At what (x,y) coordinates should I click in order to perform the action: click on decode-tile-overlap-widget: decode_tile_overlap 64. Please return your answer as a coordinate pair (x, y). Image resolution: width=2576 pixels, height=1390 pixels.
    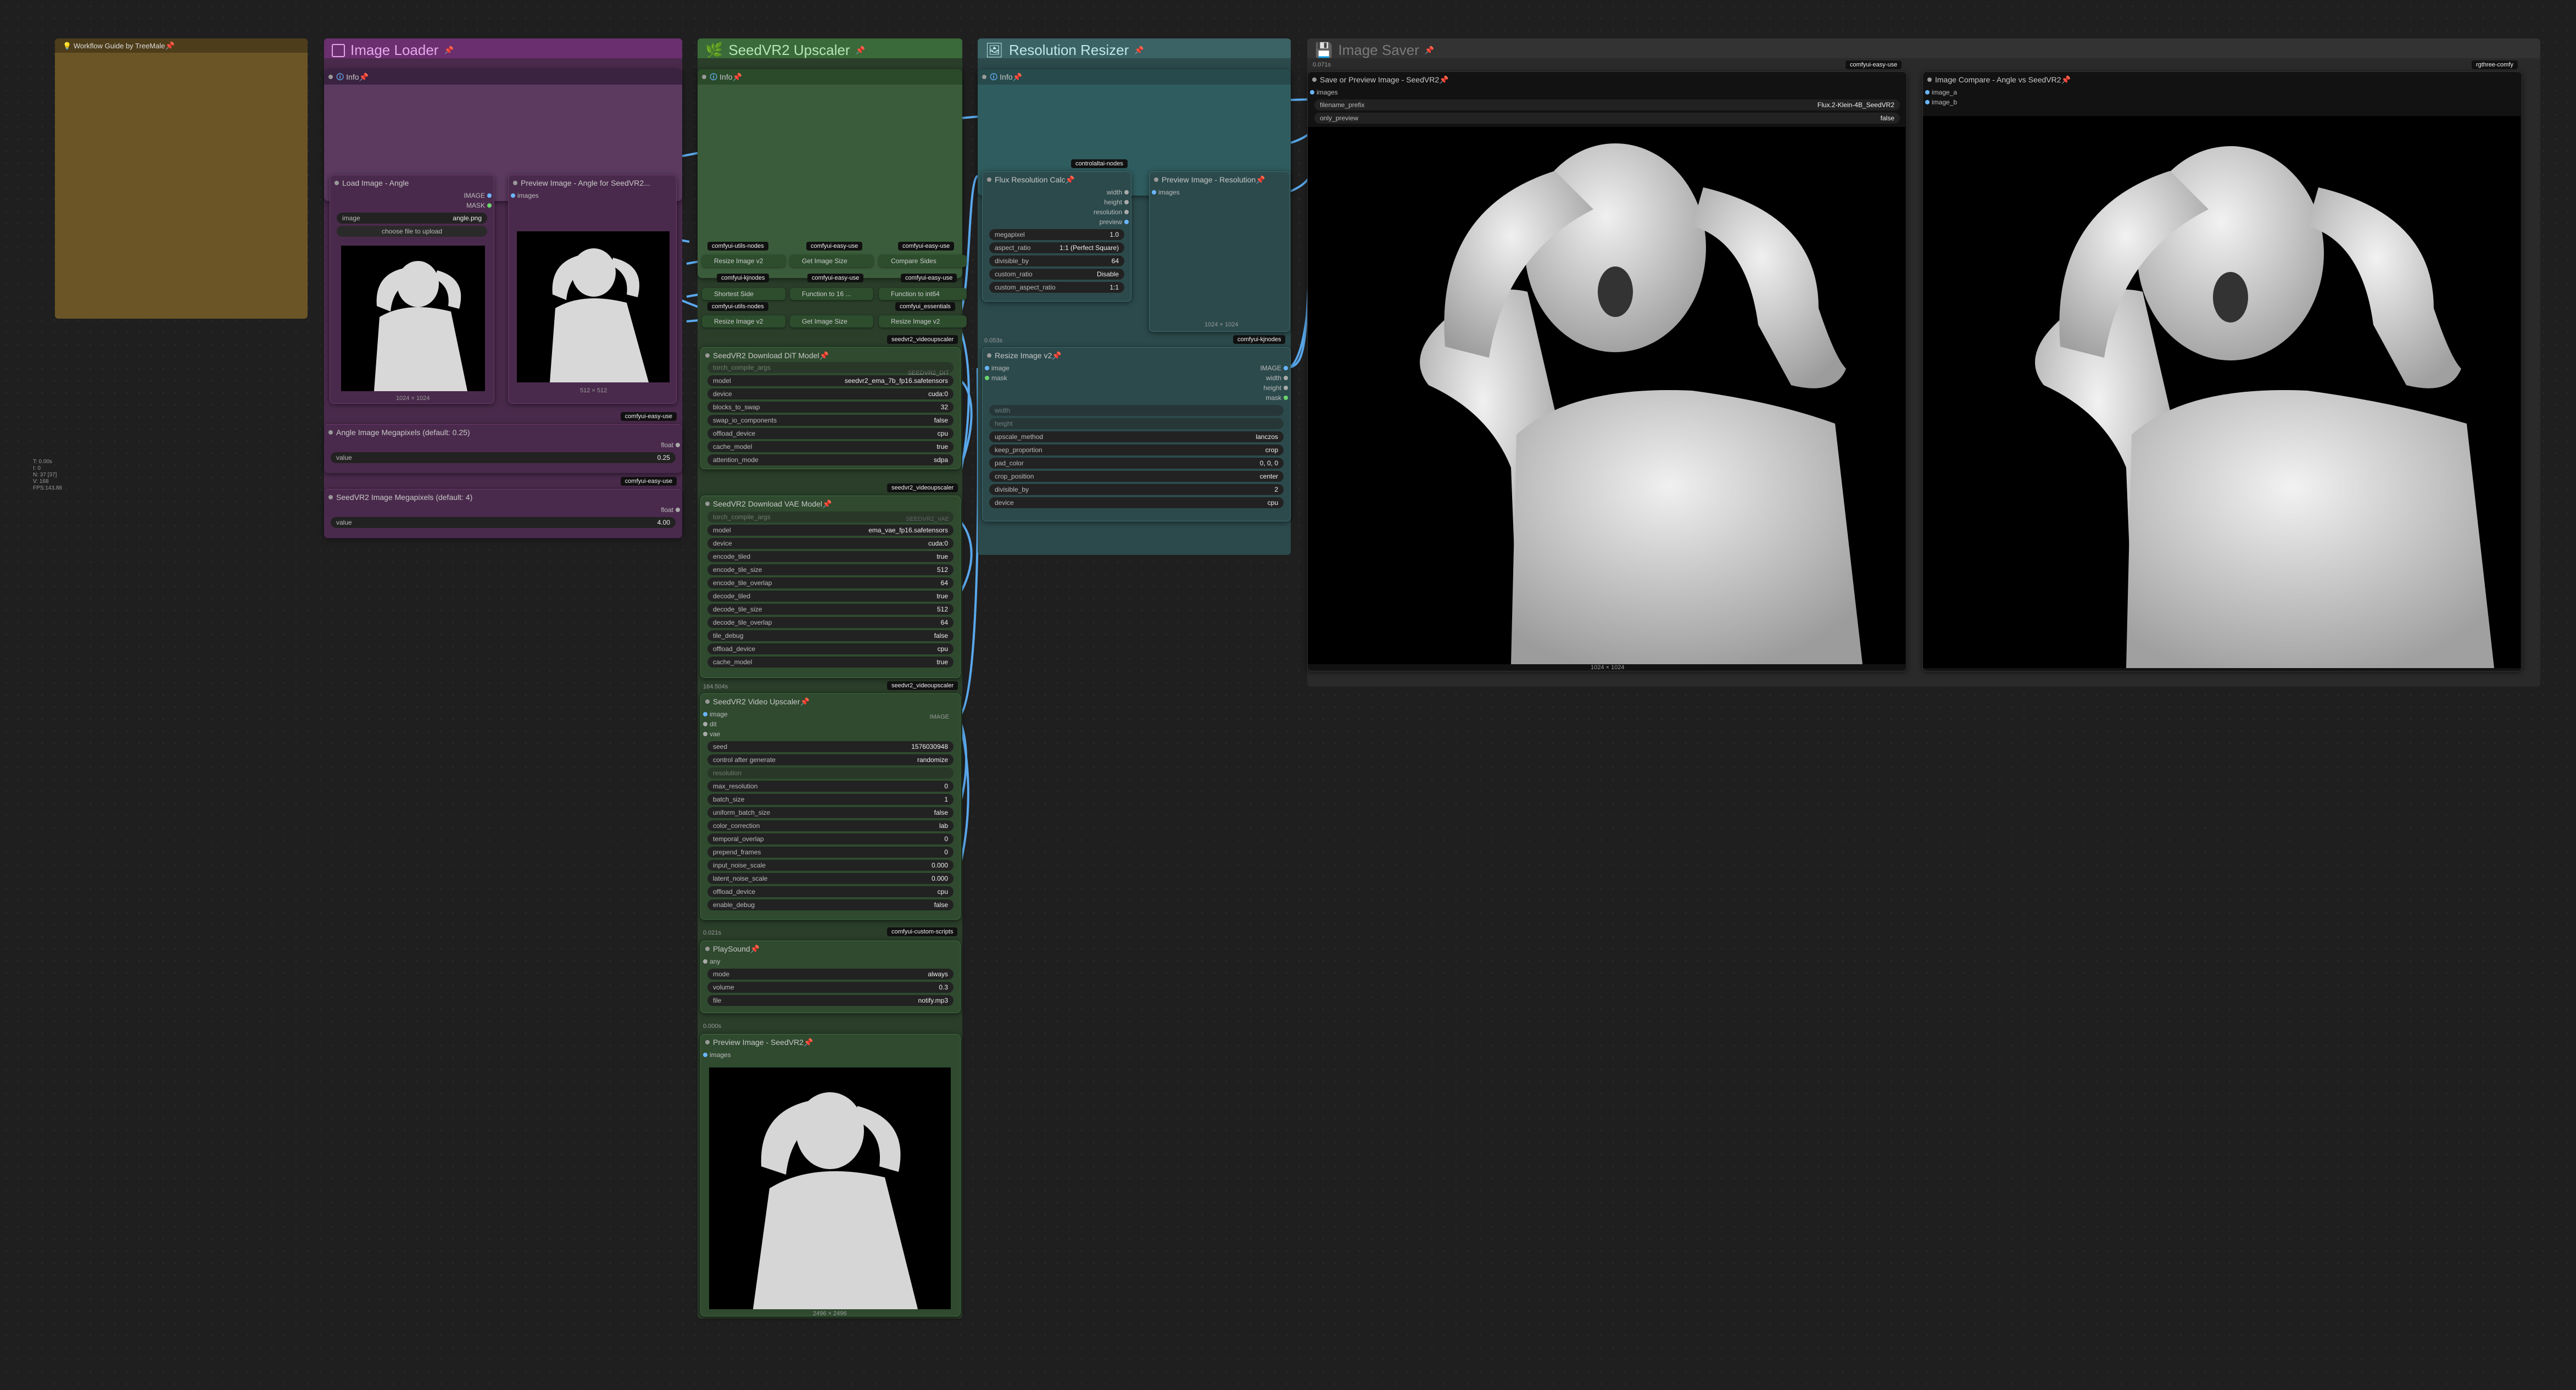
    Looking at the image, I should click on (830, 622).